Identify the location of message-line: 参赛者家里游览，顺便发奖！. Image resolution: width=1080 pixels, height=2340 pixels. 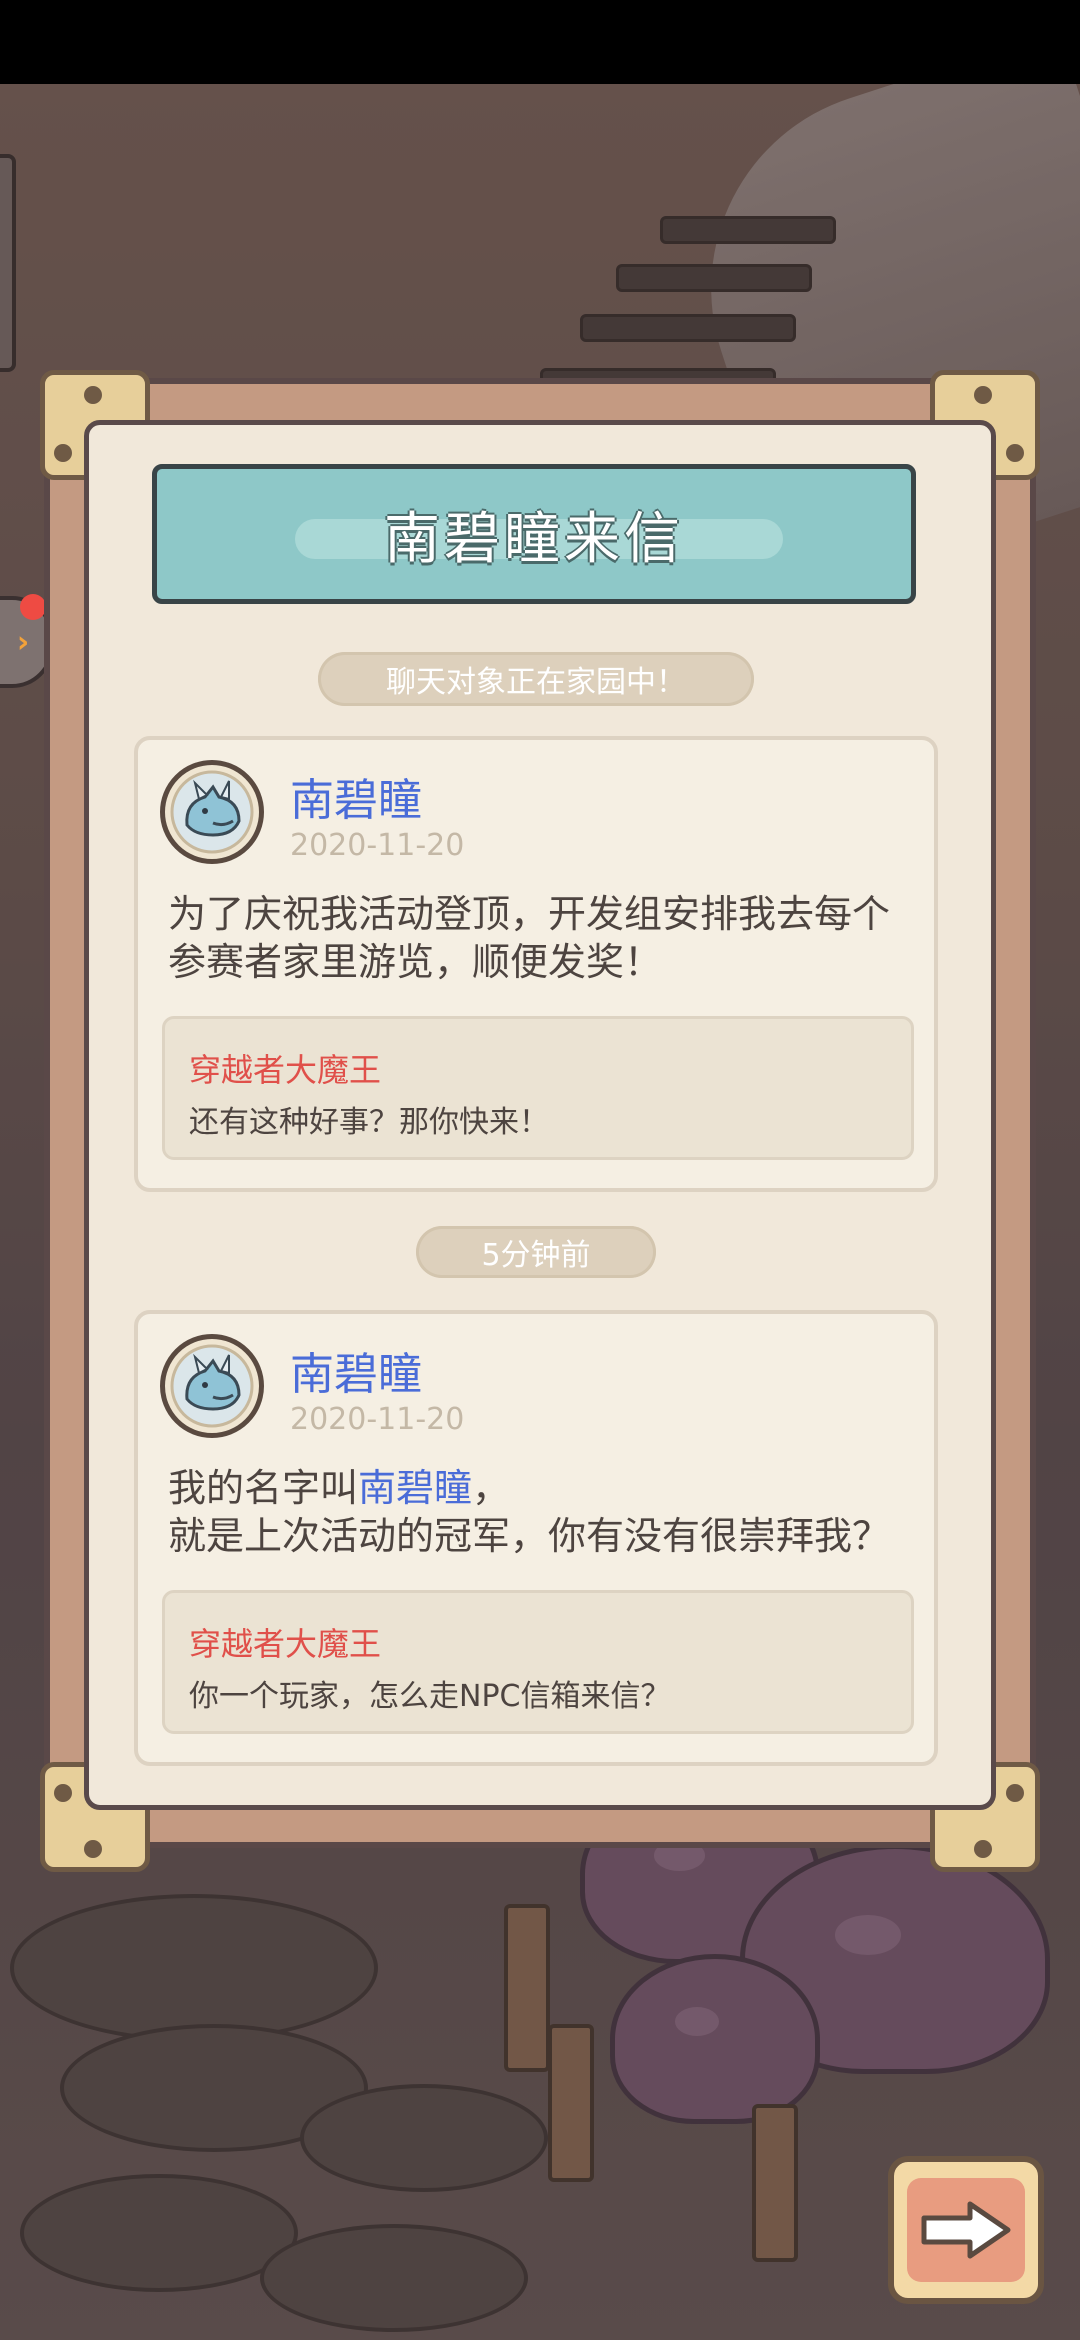
(415, 962).